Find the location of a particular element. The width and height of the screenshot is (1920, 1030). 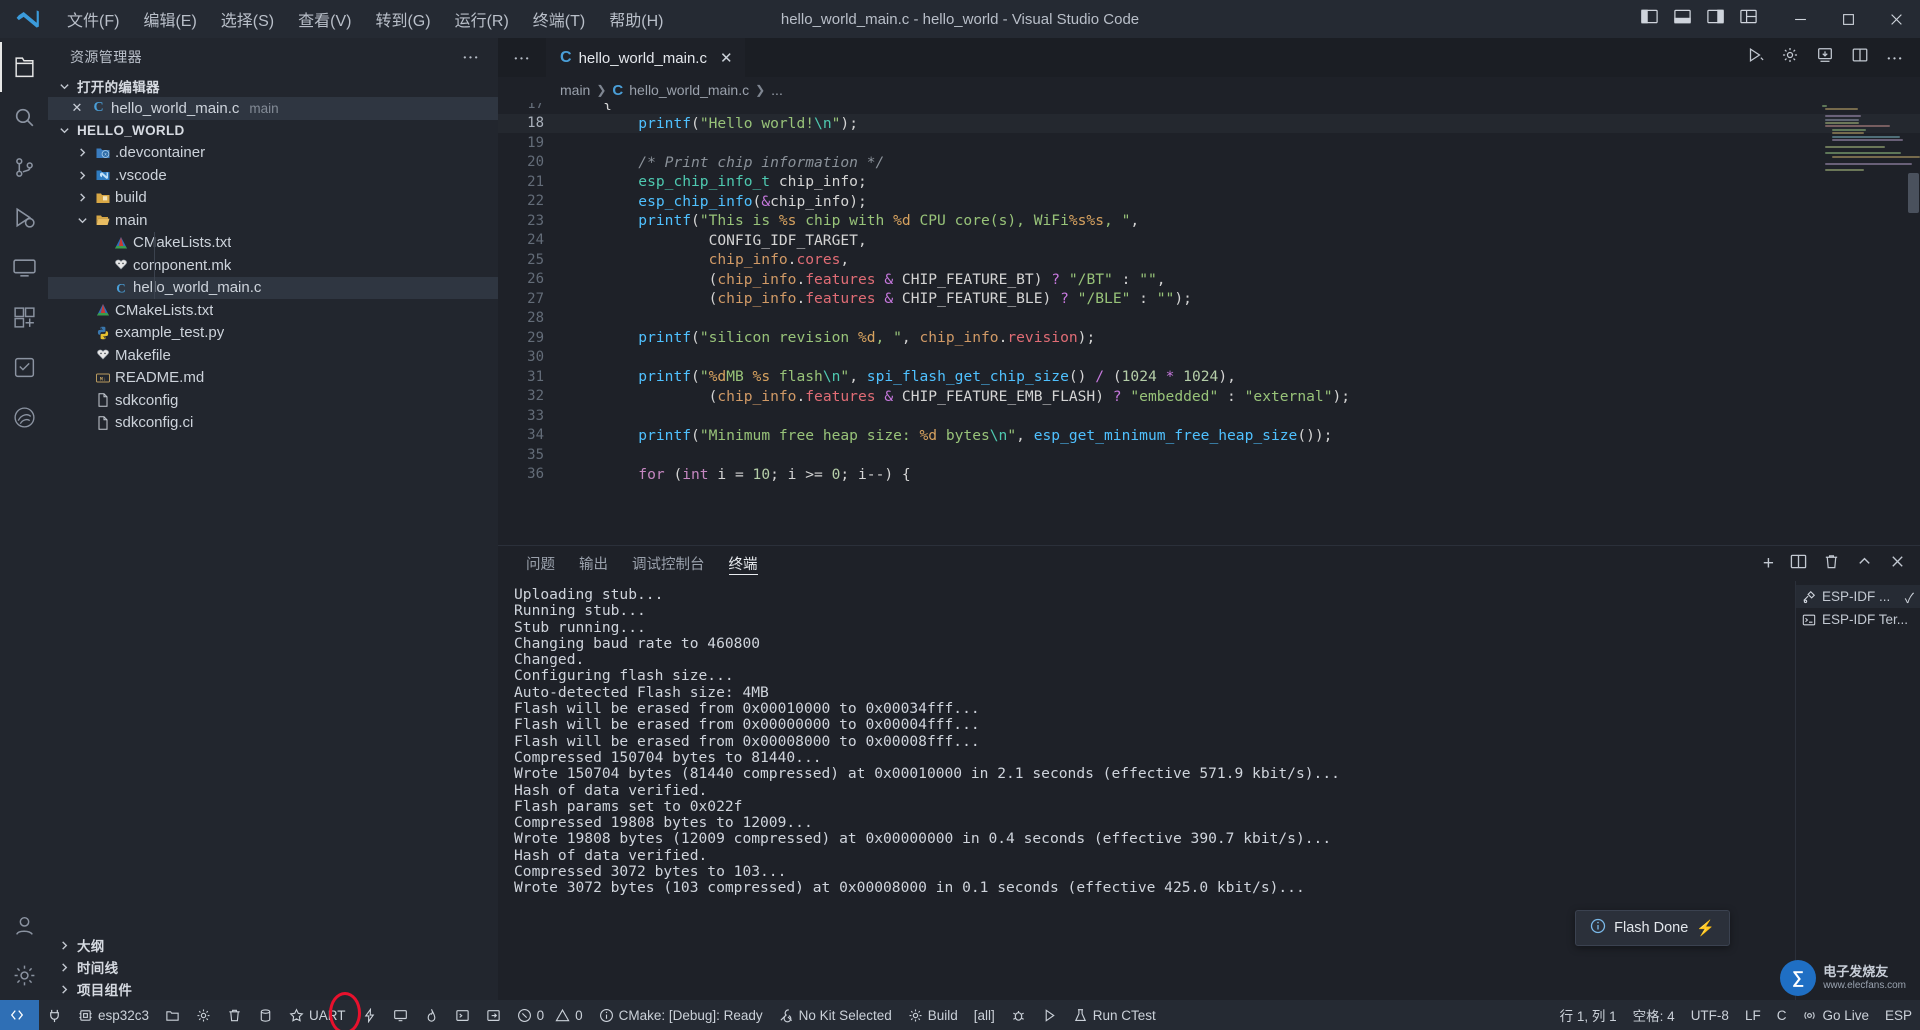

run-and-debug-icon is located at coordinates (1755, 57).